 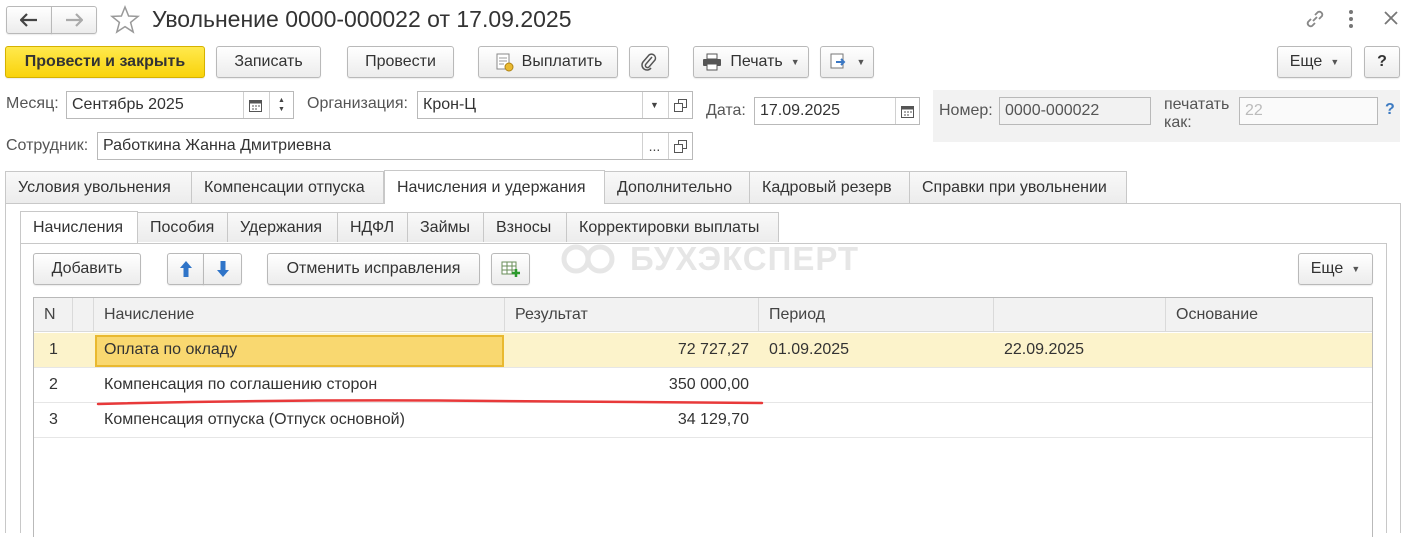 I want to click on employee-open-button, so click(x=680, y=146).